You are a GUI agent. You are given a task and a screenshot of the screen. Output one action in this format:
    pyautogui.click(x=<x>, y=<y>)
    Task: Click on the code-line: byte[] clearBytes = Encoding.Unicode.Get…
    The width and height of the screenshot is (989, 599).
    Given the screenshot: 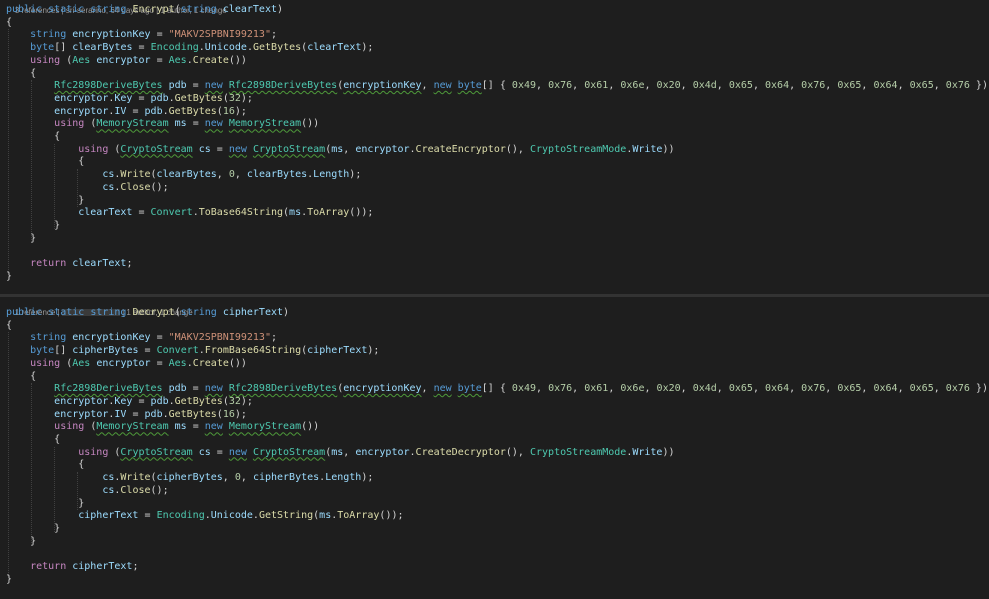 What is the action you would take?
    pyautogui.click(x=189, y=48)
    